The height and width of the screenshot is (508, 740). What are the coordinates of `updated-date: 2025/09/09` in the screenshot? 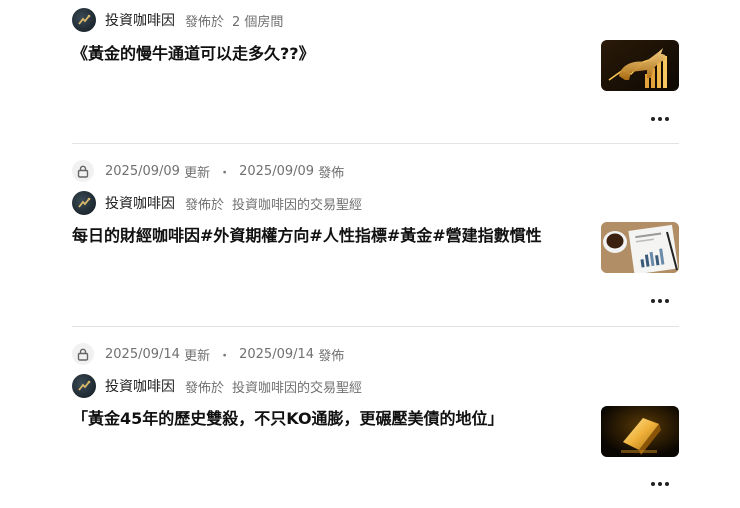 It's located at (142, 171).